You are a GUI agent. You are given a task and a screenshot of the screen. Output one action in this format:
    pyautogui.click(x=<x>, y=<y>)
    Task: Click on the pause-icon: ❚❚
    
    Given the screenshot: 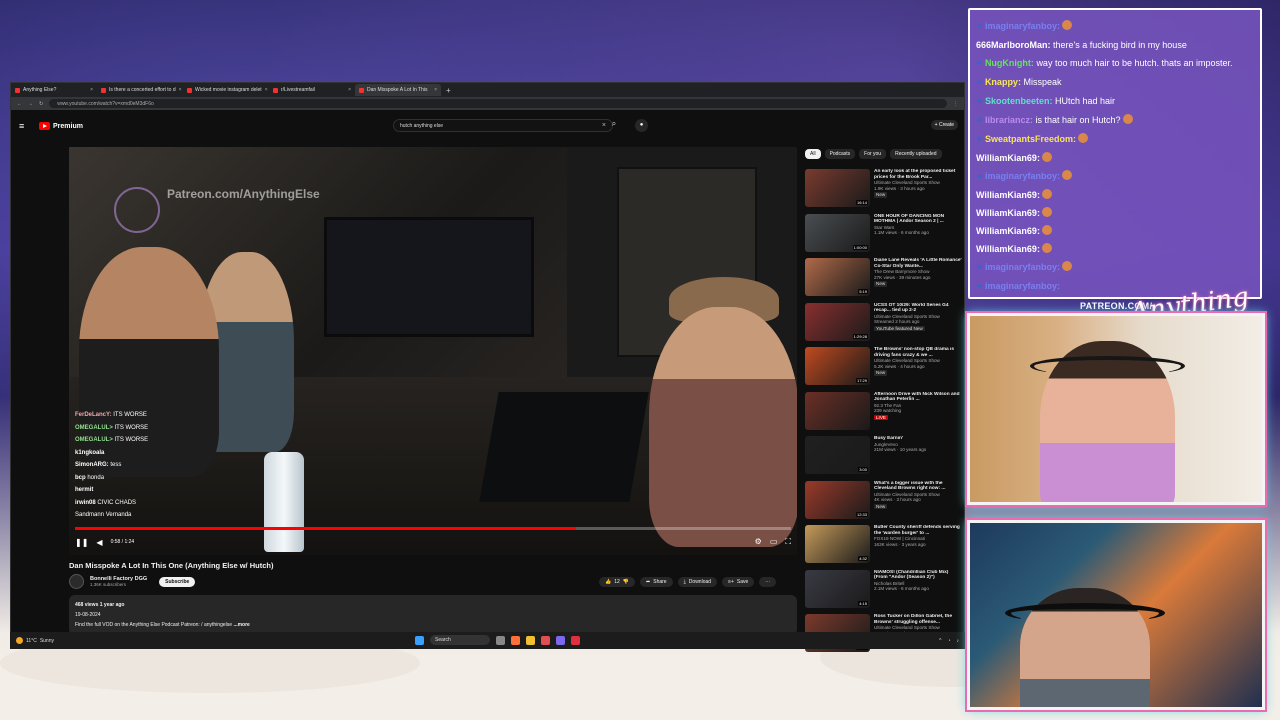 What is the action you would take?
    pyautogui.click(x=81, y=542)
    